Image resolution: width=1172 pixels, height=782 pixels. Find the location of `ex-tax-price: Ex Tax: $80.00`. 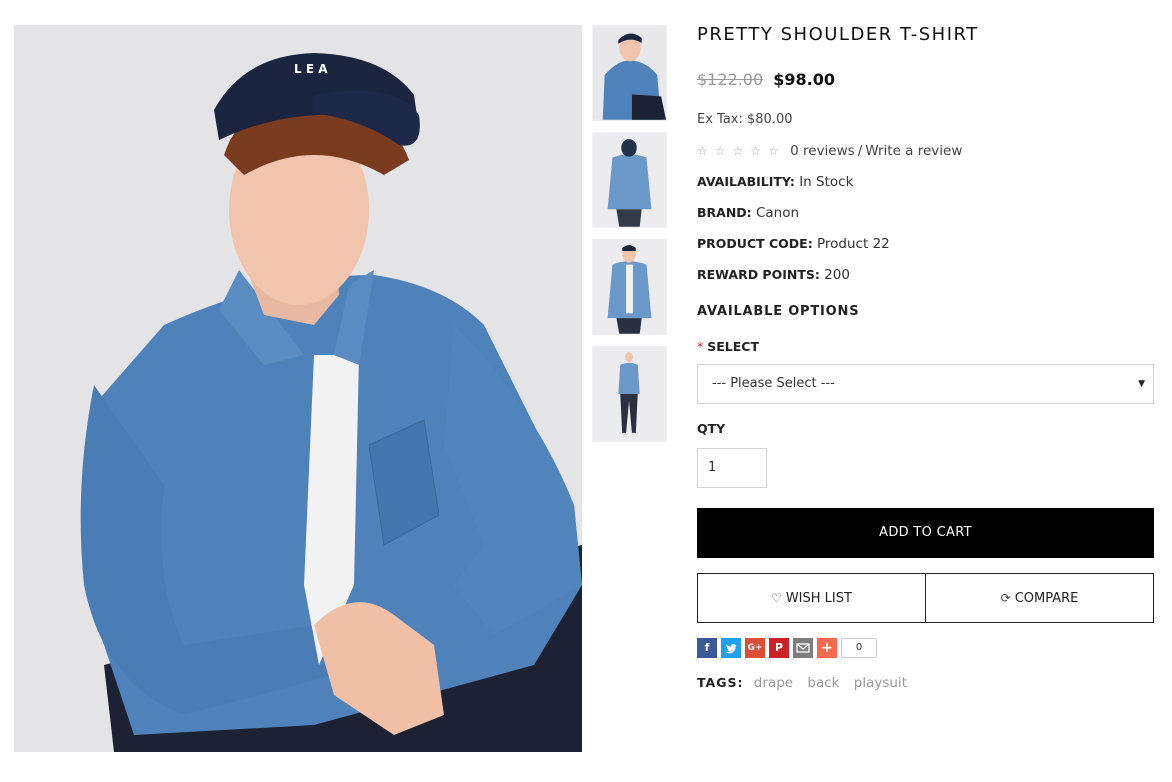

ex-tax-price: Ex Tax: $80.00 is located at coordinates (745, 119).